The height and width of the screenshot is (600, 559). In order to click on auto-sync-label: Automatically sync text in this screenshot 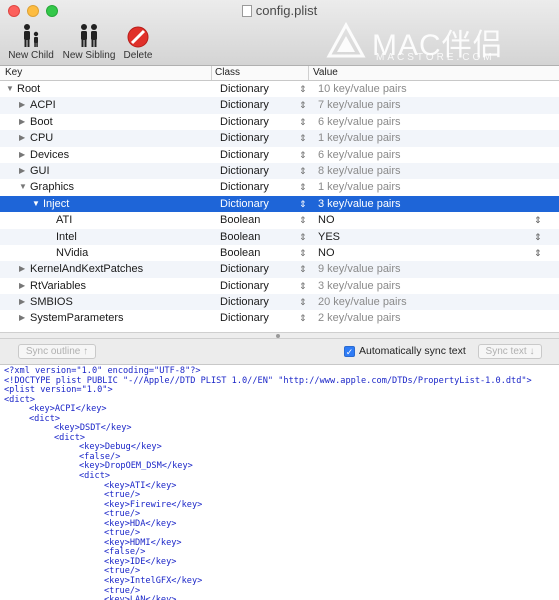, I will do `click(412, 351)`.